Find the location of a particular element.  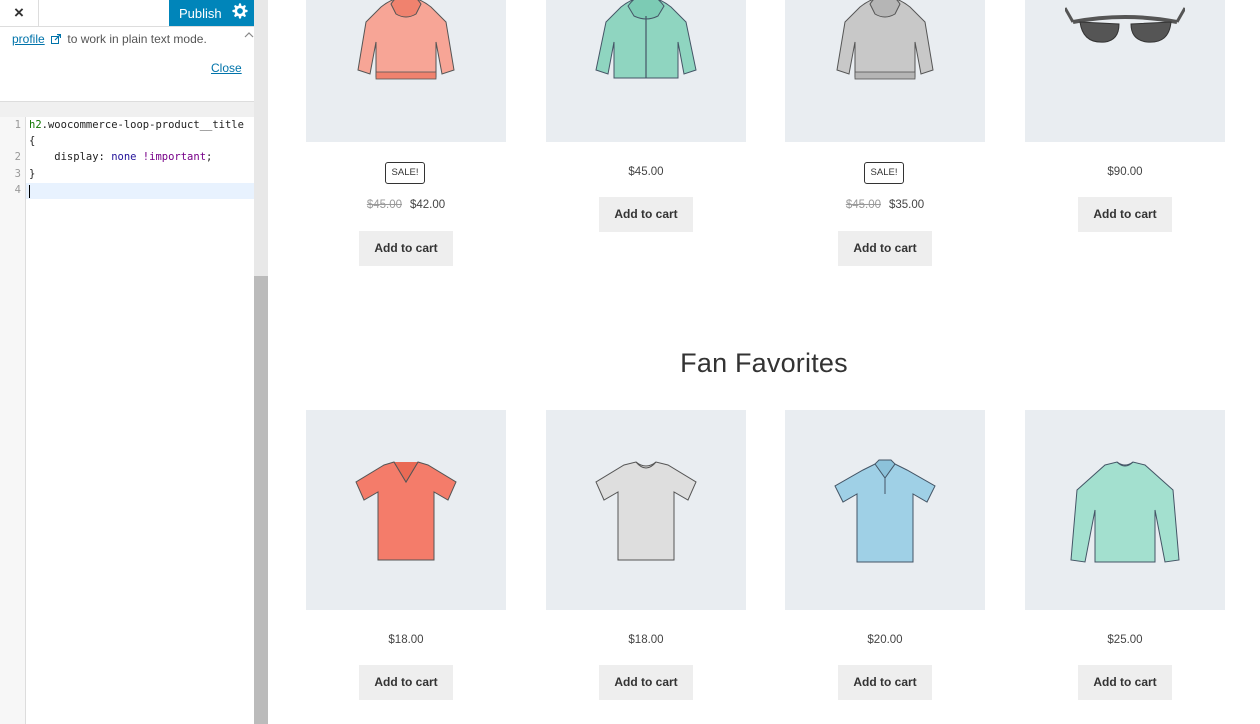

section-title: Fan Favorites is located at coordinates (764, 363).